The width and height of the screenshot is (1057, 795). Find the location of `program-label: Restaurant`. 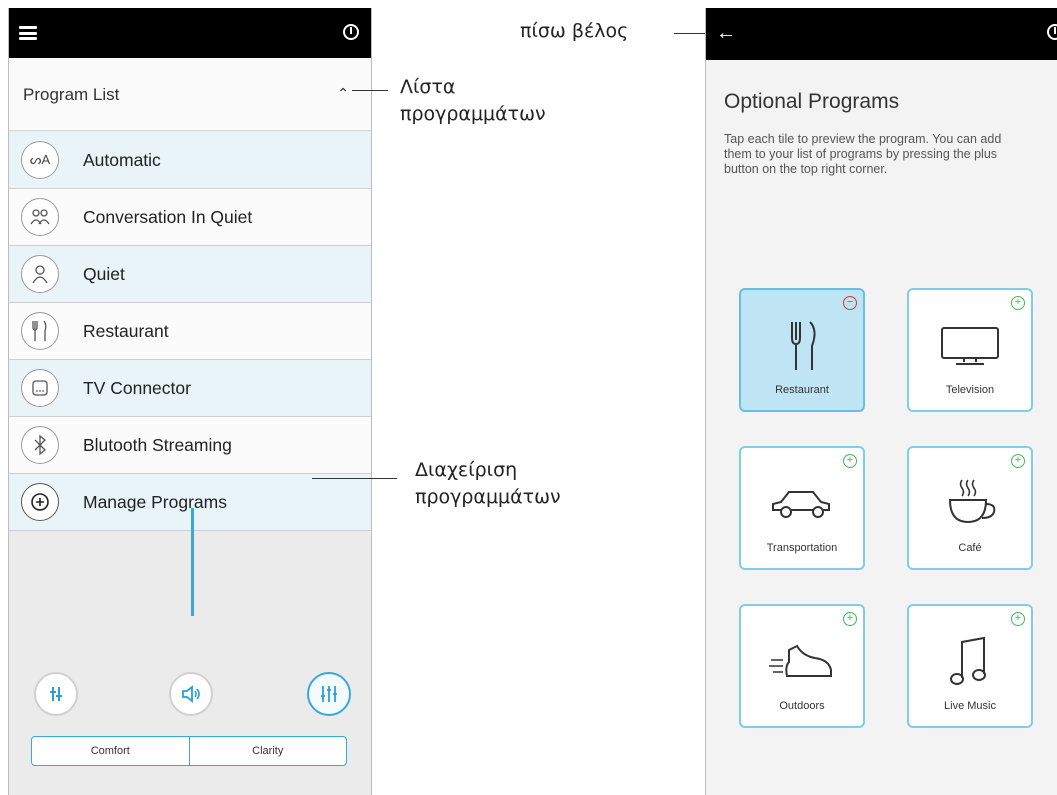

program-label: Restaurant is located at coordinates (126, 331).